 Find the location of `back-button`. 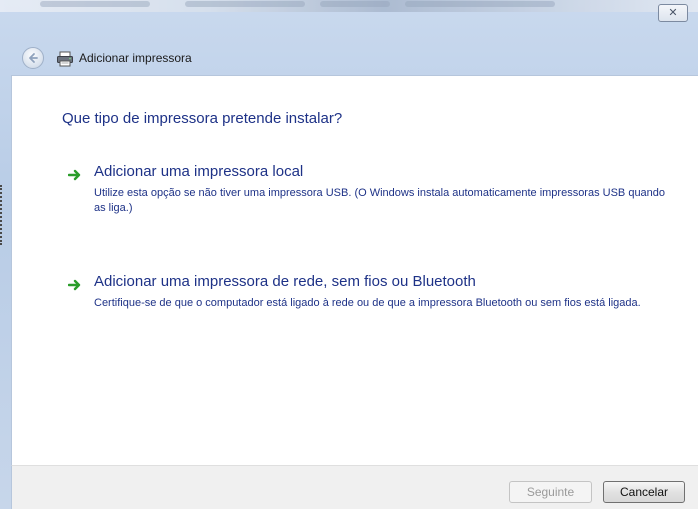

back-button is located at coordinates (33, 58).